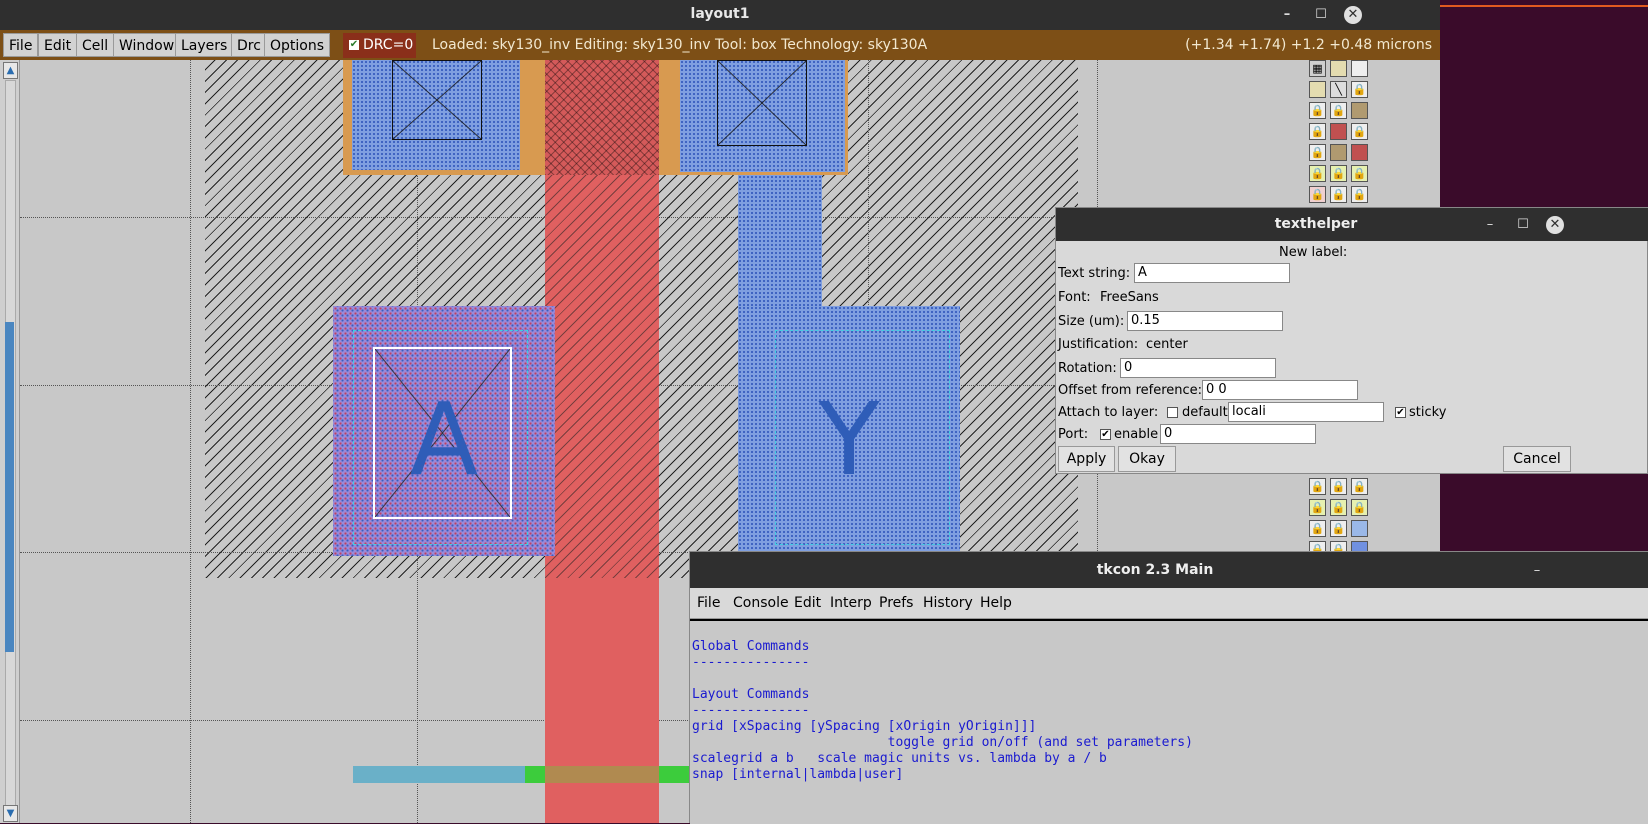 This screenshot has height=824, width=1648. Describe the element at coordinates (297, 45) in the screenshot. I see `menu-options: Options` at that location.